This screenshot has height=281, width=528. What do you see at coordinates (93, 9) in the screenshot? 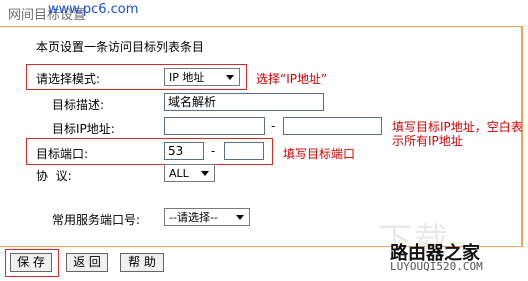
I see `watermark-text: www.pc6.com` at bounding box center [93, 9].